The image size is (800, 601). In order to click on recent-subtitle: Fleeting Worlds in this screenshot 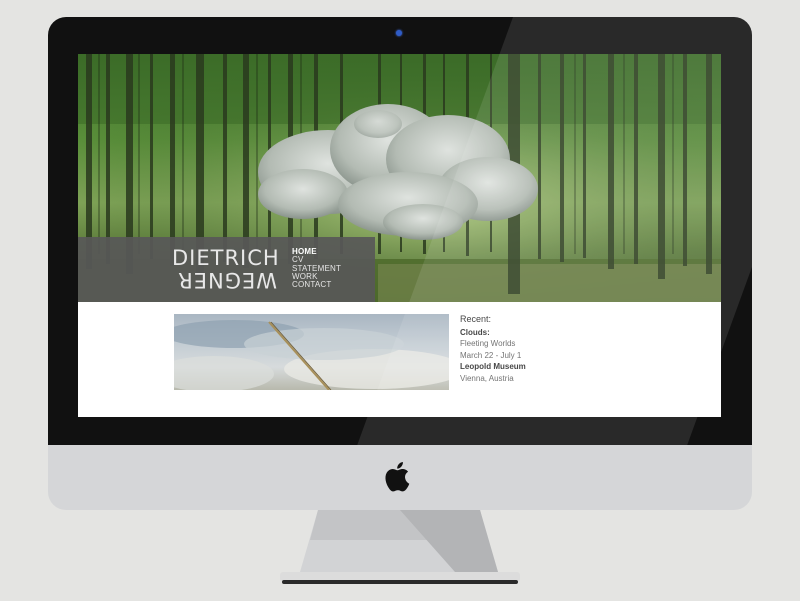, I will do `click(488, 343)`.